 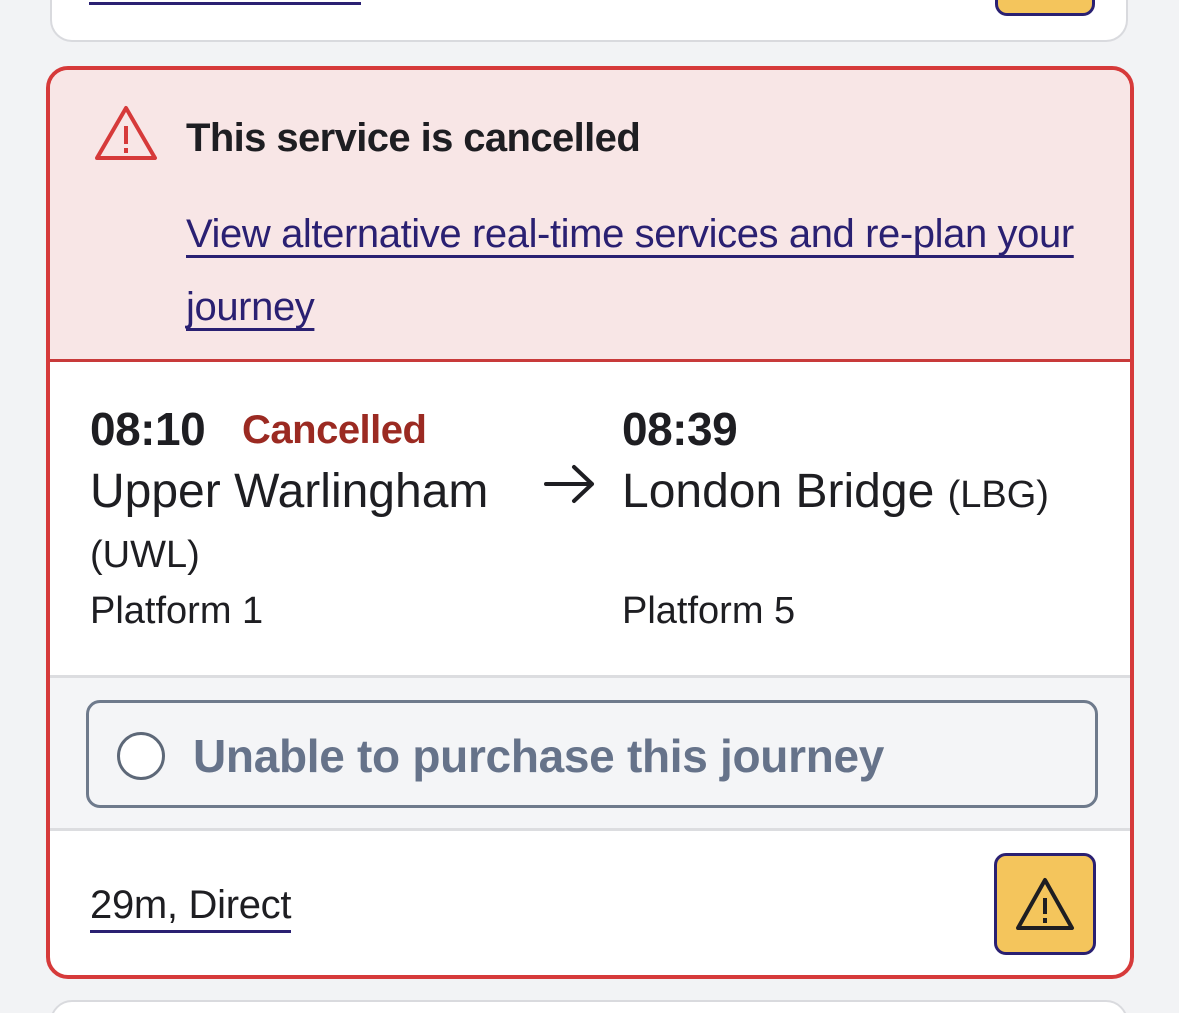 I want to click on arrival-platform: Platform 5, so click(x=709, y=611).